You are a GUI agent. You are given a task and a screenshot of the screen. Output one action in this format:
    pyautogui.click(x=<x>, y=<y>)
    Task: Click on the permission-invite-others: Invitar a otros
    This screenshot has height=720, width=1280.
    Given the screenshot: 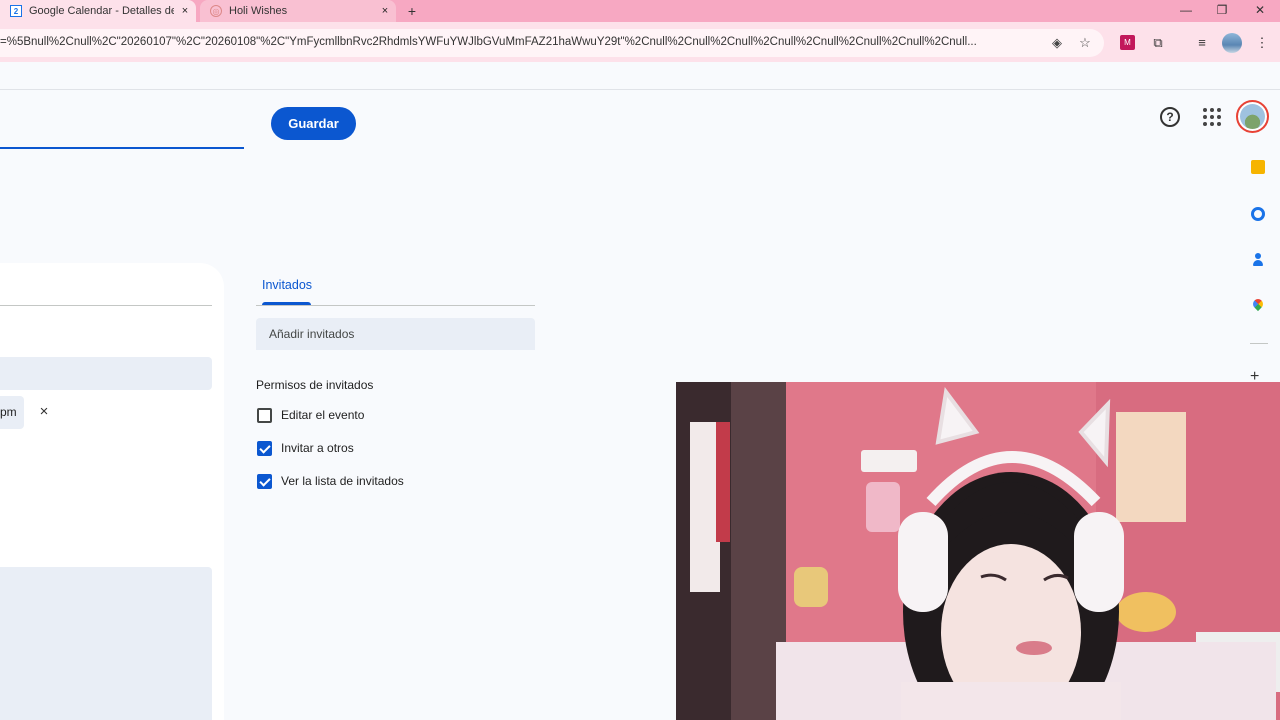 What is the action you would take?
    pyautogui.click(x=305, y=448)
    